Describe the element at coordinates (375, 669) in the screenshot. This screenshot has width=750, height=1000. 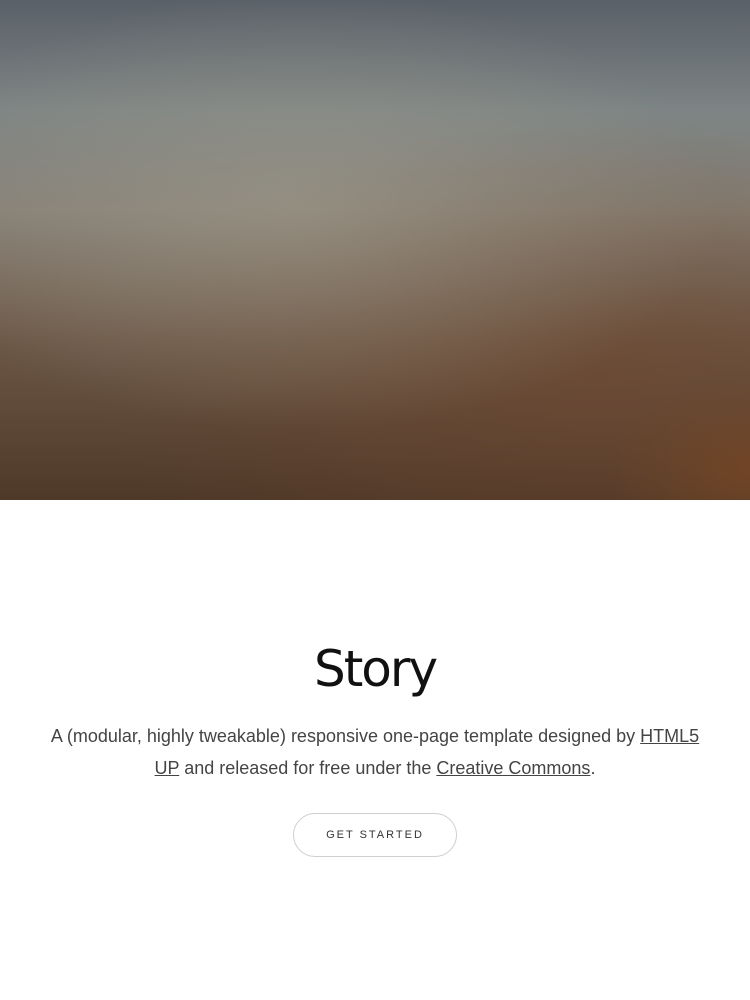
I see `page-title: Story` at that location.